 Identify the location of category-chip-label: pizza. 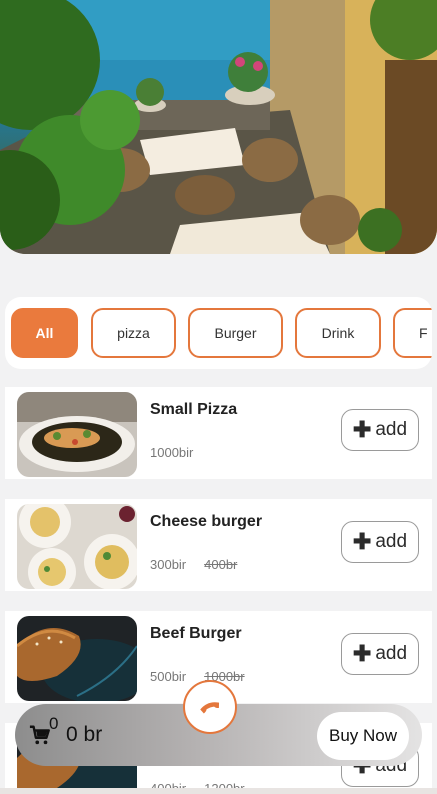
(133, 333).